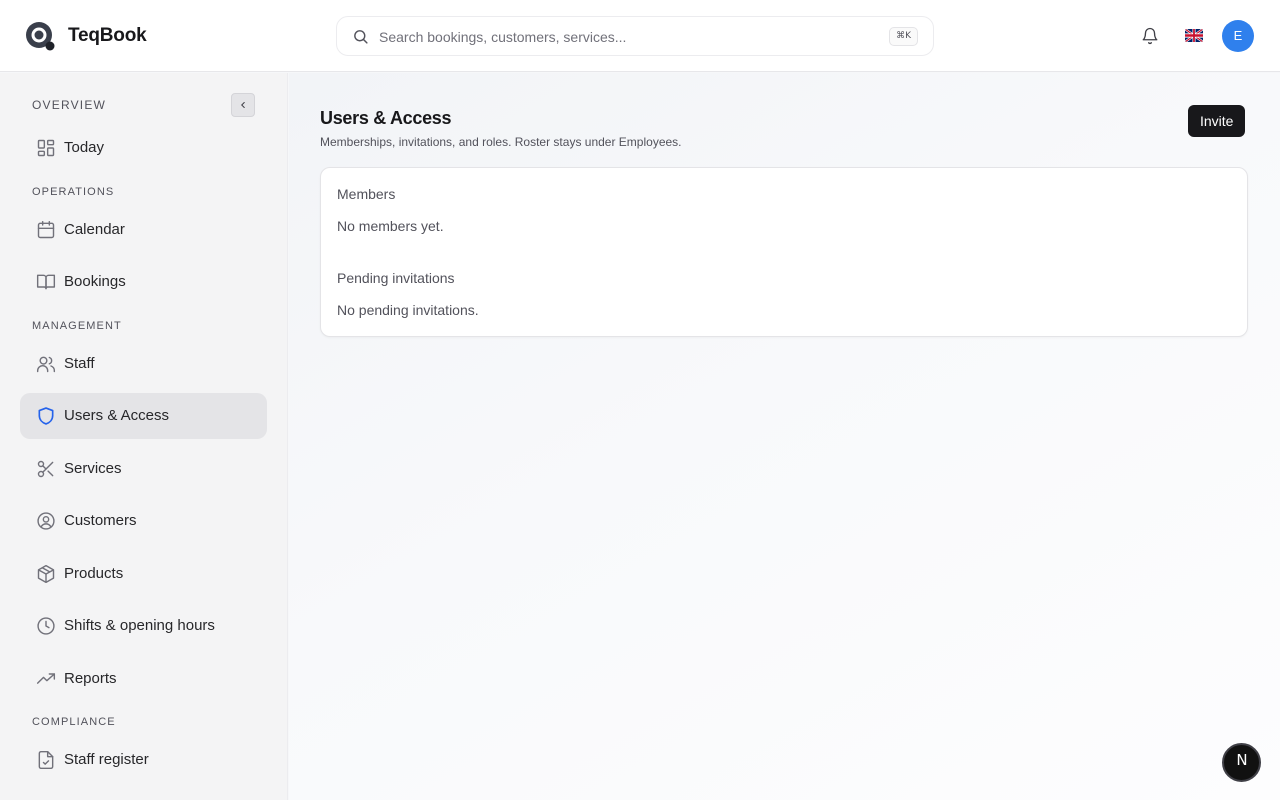  I want to click on collapse-sidebar-button, so click(243, 105).